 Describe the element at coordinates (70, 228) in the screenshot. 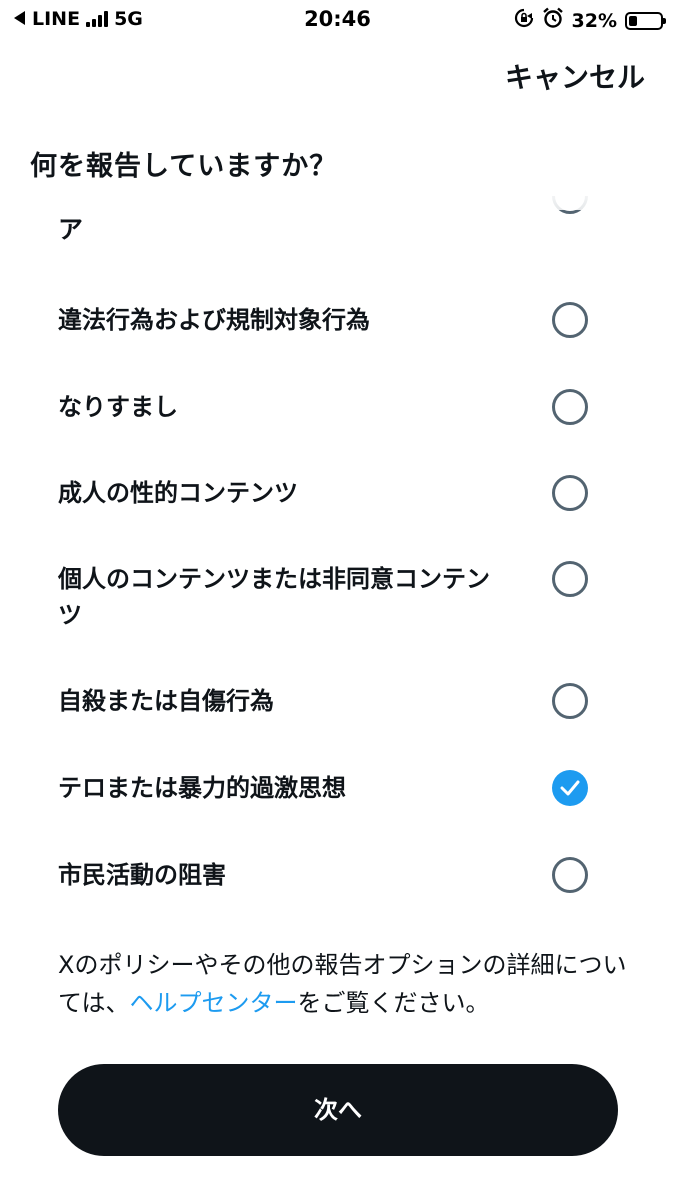

I see `cut-off-option-label: ア` at that location.